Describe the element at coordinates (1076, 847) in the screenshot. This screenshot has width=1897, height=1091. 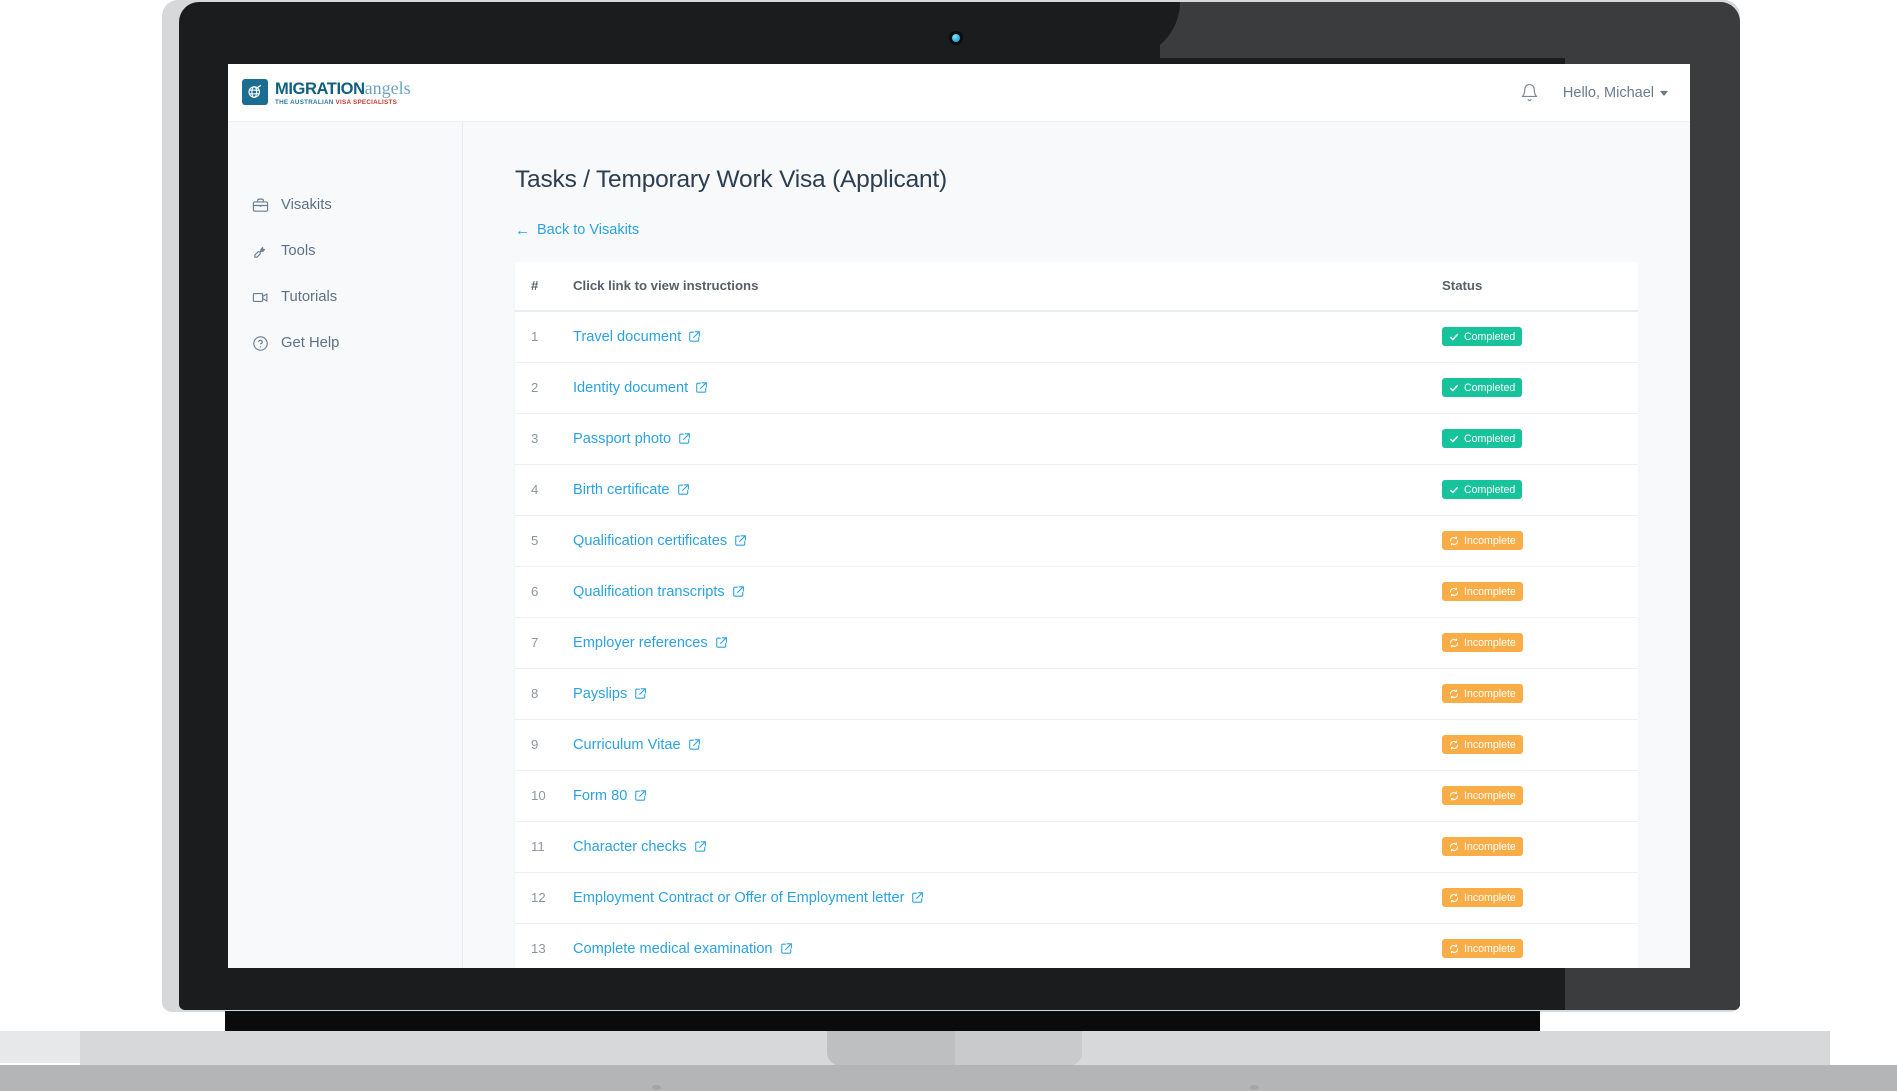
I see `table-row: 11 Character checks Incomplete` at that location.